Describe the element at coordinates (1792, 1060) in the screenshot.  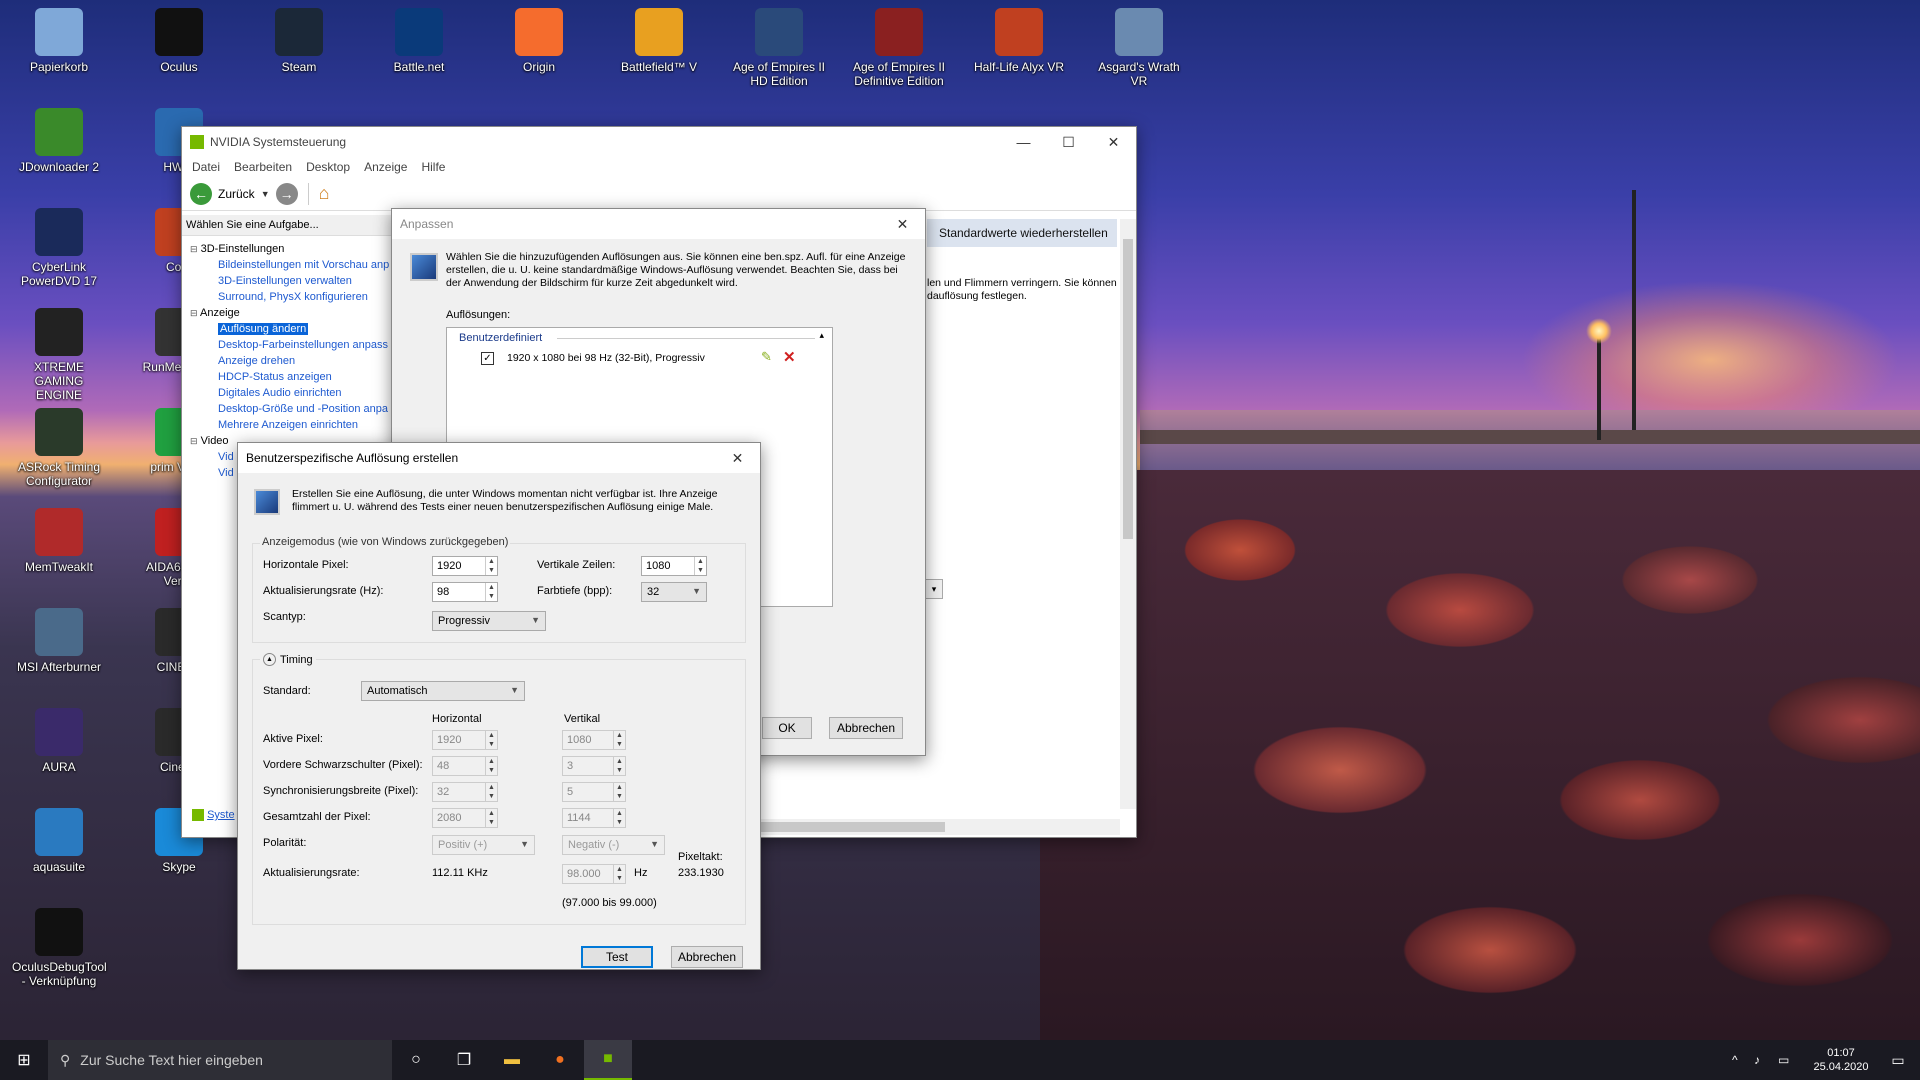
I see `network-icon: ▭` at that location.